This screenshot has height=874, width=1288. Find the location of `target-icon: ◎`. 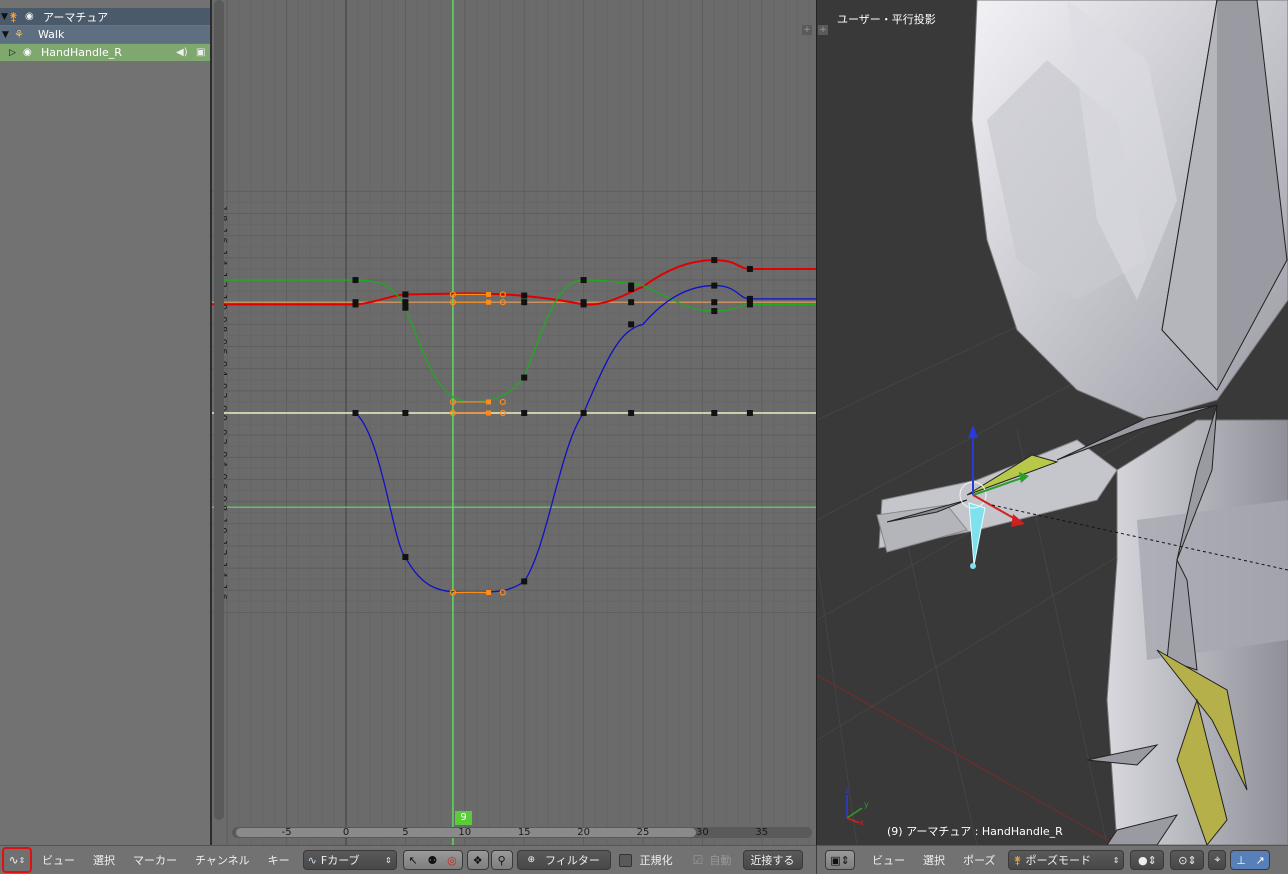

target-icon: ◎ is located at coordinates (452, 860).